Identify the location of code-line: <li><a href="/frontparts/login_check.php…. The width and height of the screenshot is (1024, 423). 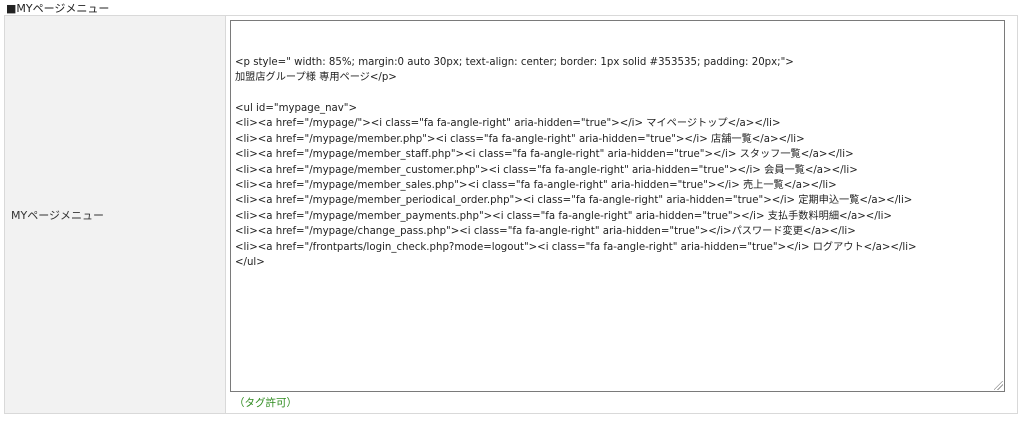
(576, 247).